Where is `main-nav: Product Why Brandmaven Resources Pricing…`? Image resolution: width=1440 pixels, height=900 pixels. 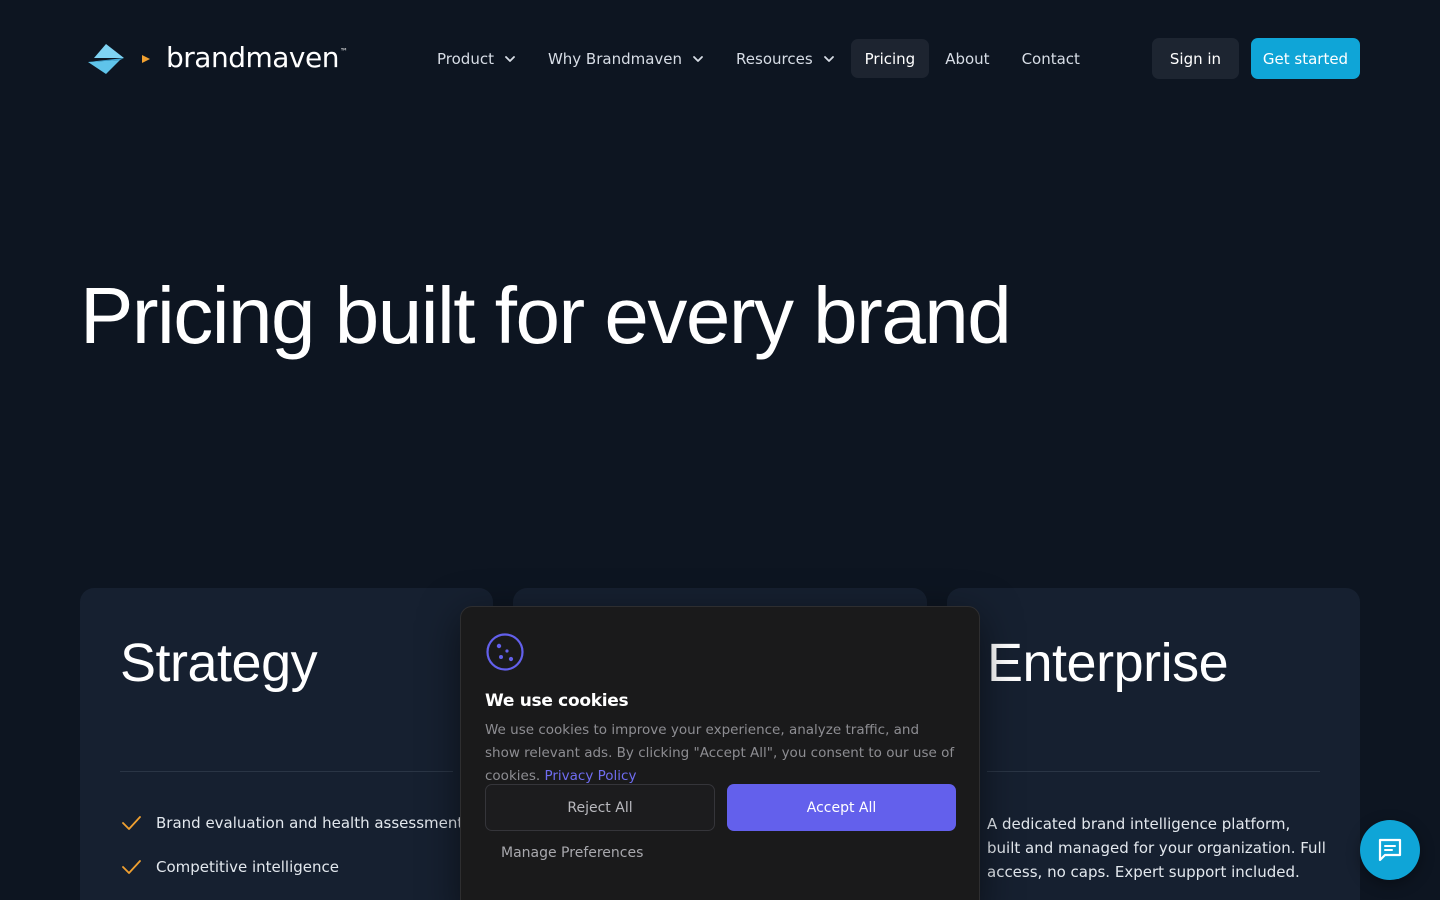
main-nav: Product Why Brandmaven Resources Pricing… is located at coordinates (758, 58).